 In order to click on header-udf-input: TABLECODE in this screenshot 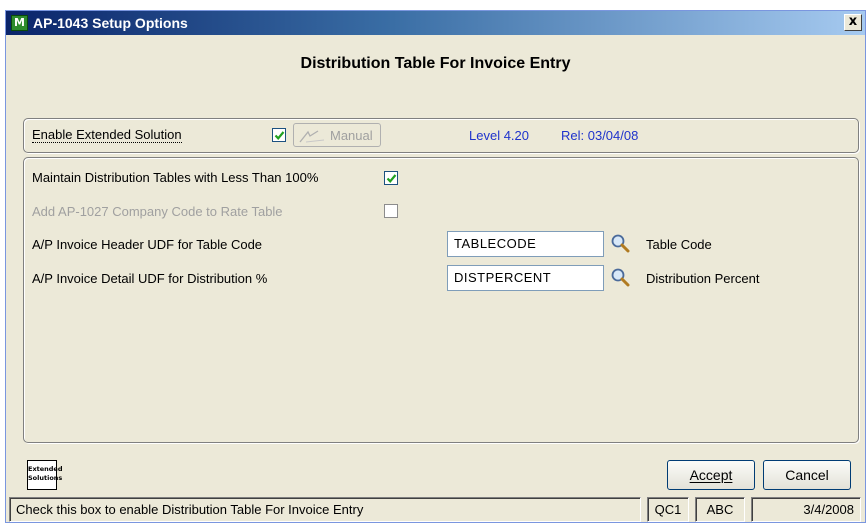, I will do `click(525, 244)`.